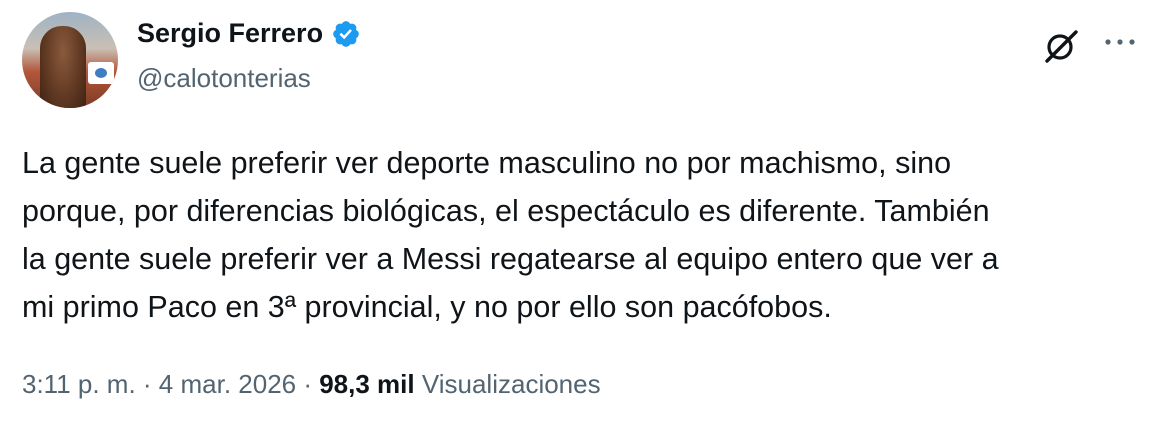 This screenshot has width=1158, height=428. I want to click on views-label: Visualizaciones, so click(511, 384).